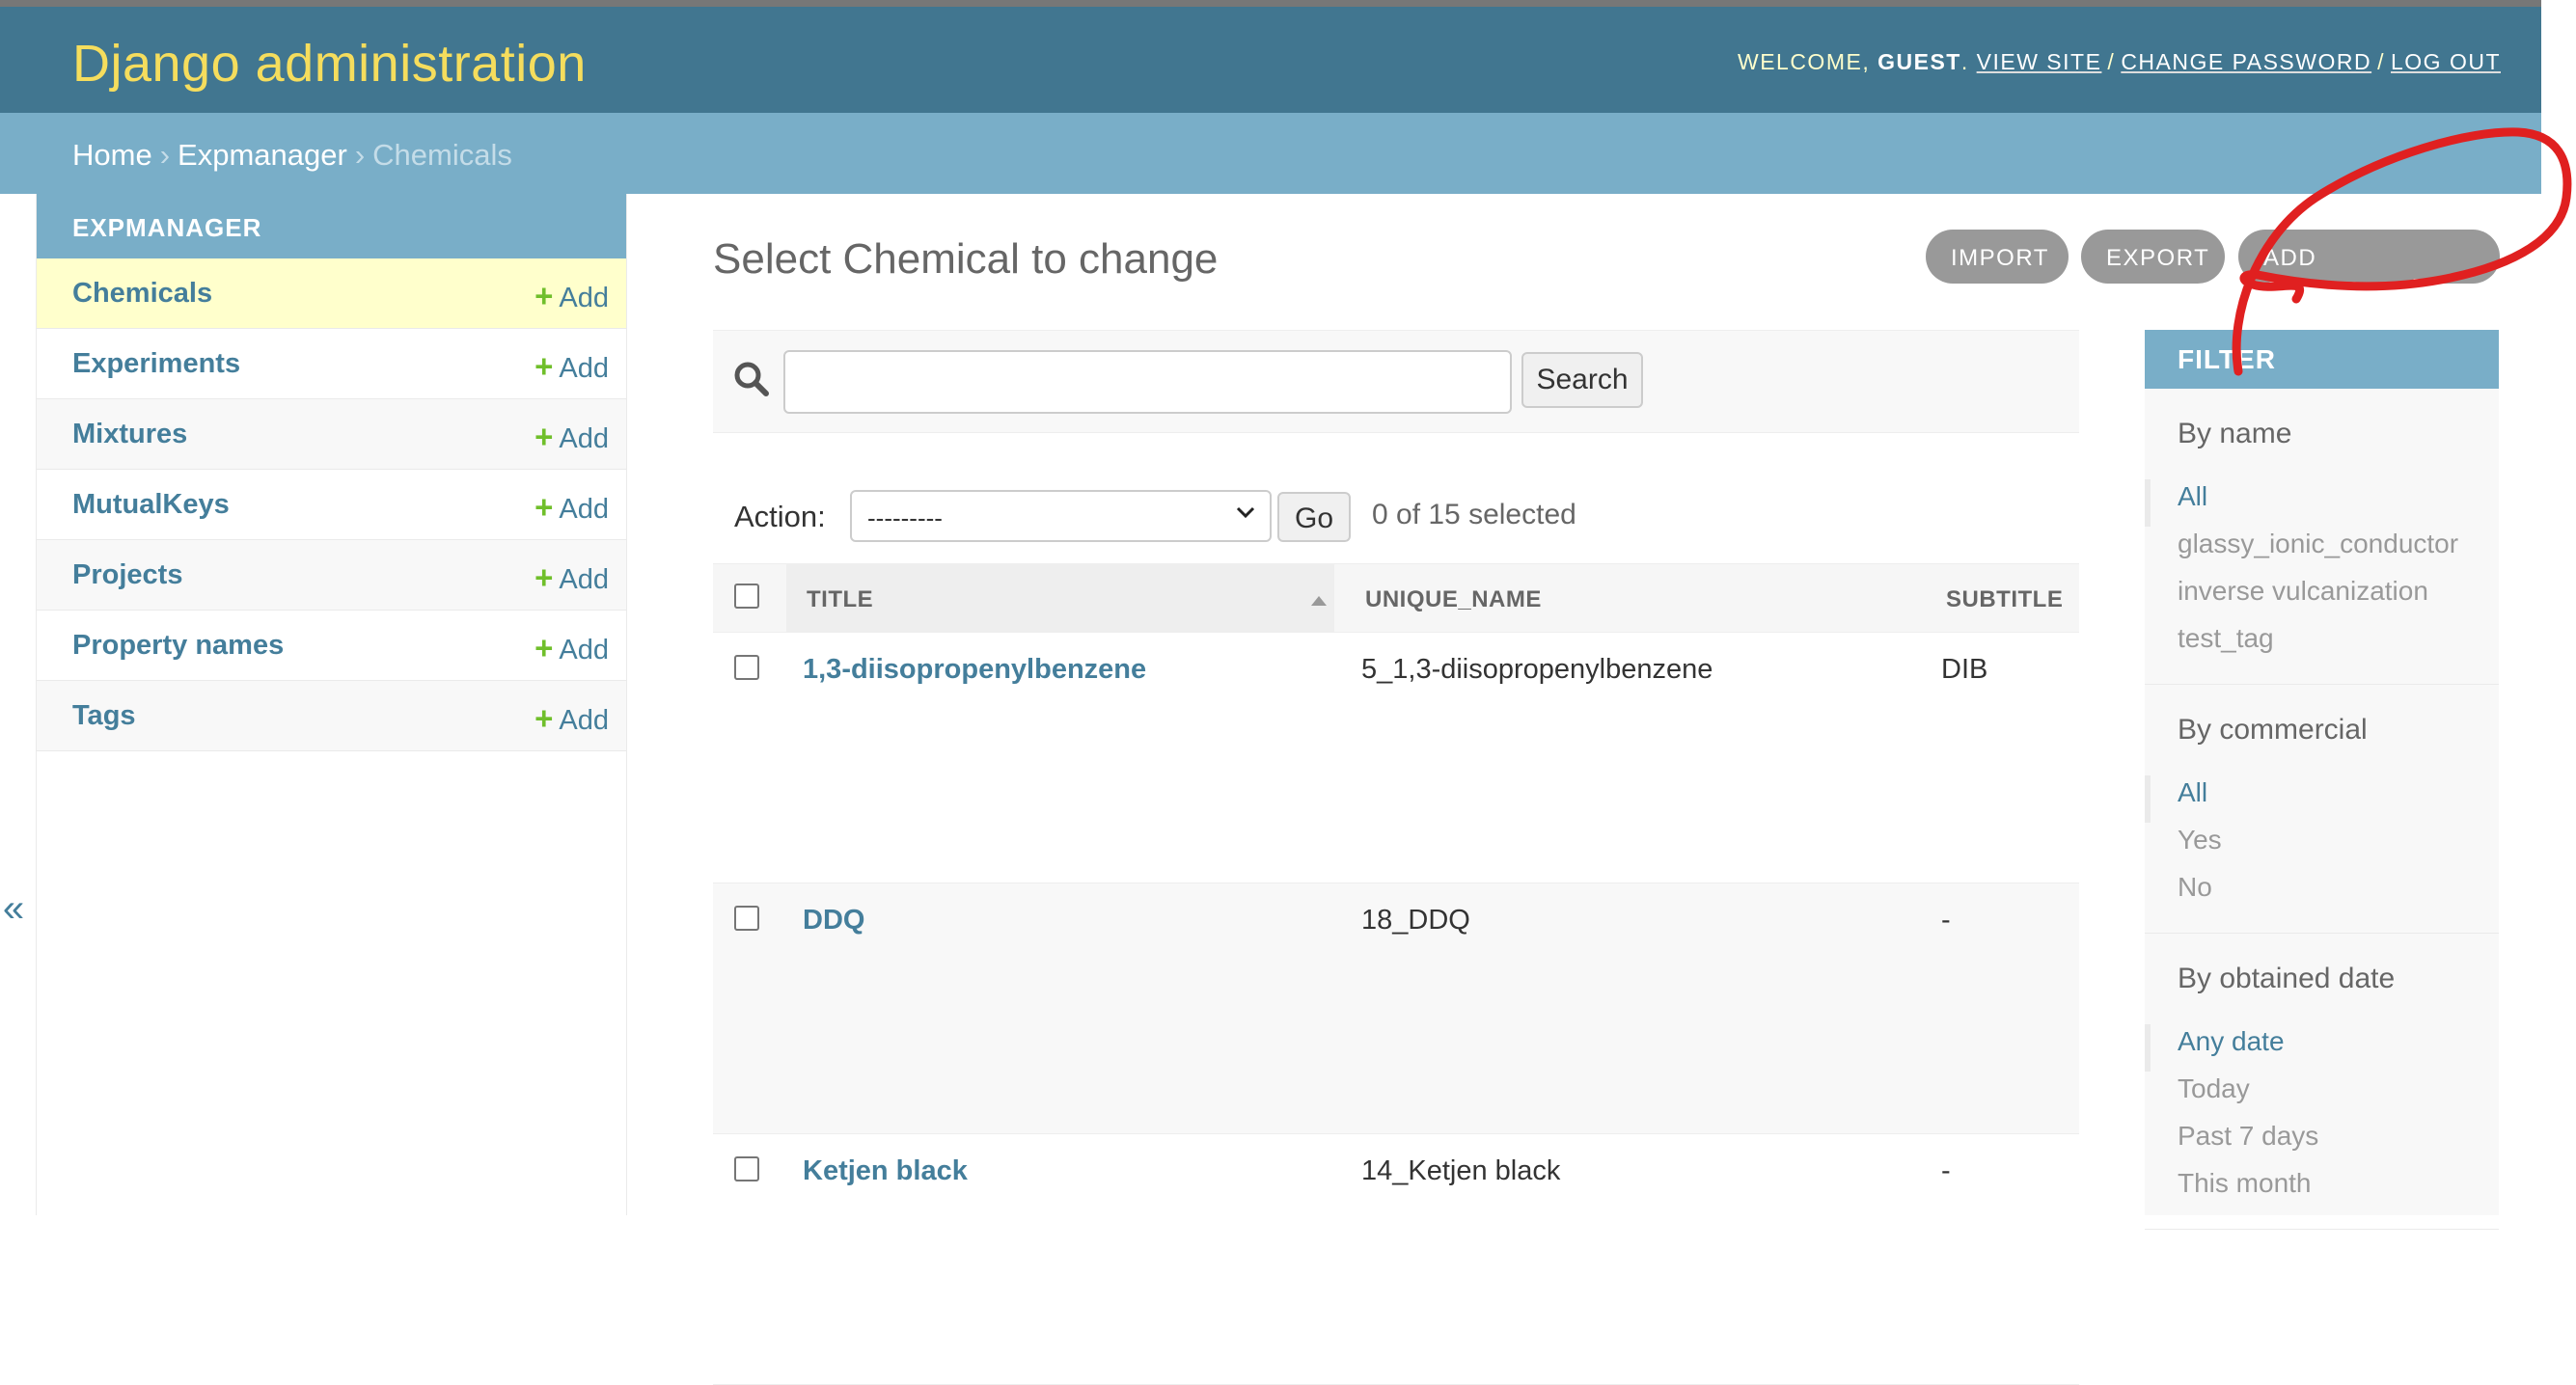 This screenshot has width=2576, height=1385. Describe the element at coordinates (2322, 1096) in the screenshot. I see `filter-option: Today` at that location.